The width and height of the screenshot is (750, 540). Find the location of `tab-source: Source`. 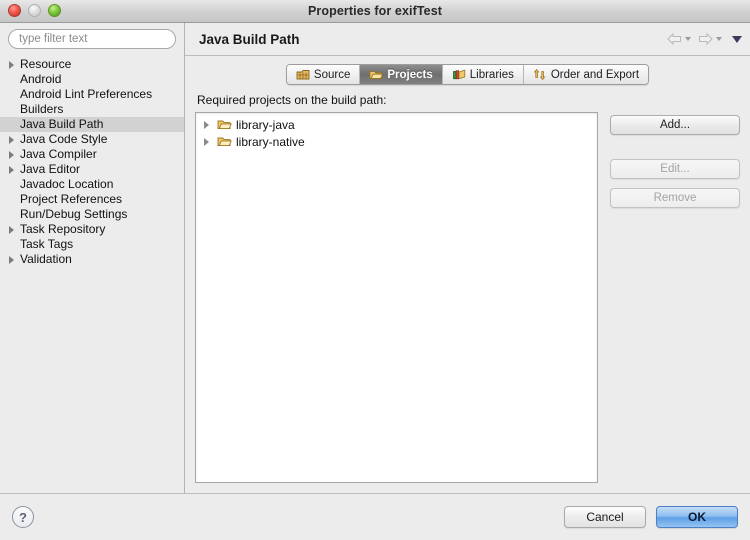

tab-source: Source is located at coordinates (323, 74).